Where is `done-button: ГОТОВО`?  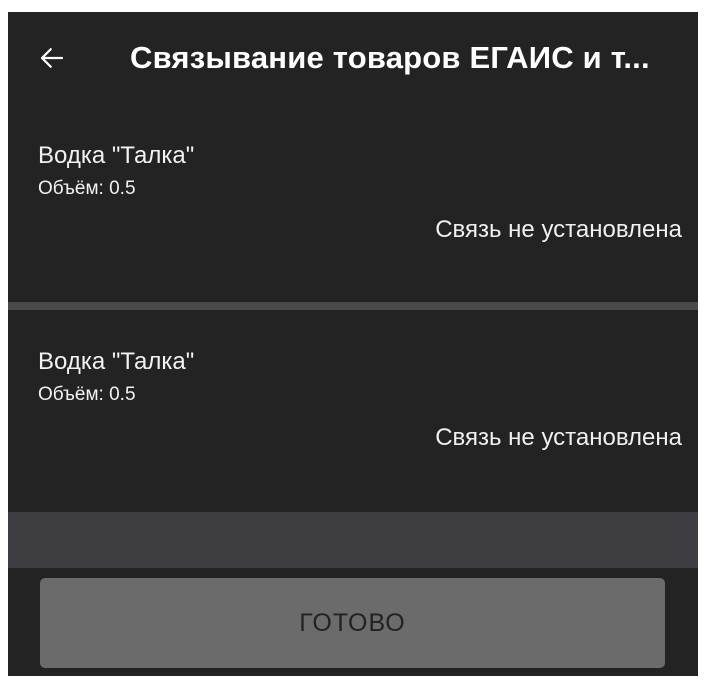 done-button: ГОТОВО is located at coordinates (352, 623).